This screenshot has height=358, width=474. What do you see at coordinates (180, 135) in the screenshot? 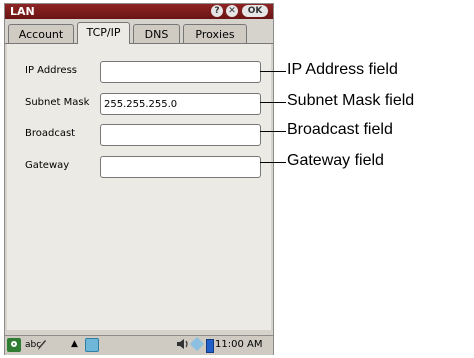
I see `broadcast-input` at bounding box center [180, 135].